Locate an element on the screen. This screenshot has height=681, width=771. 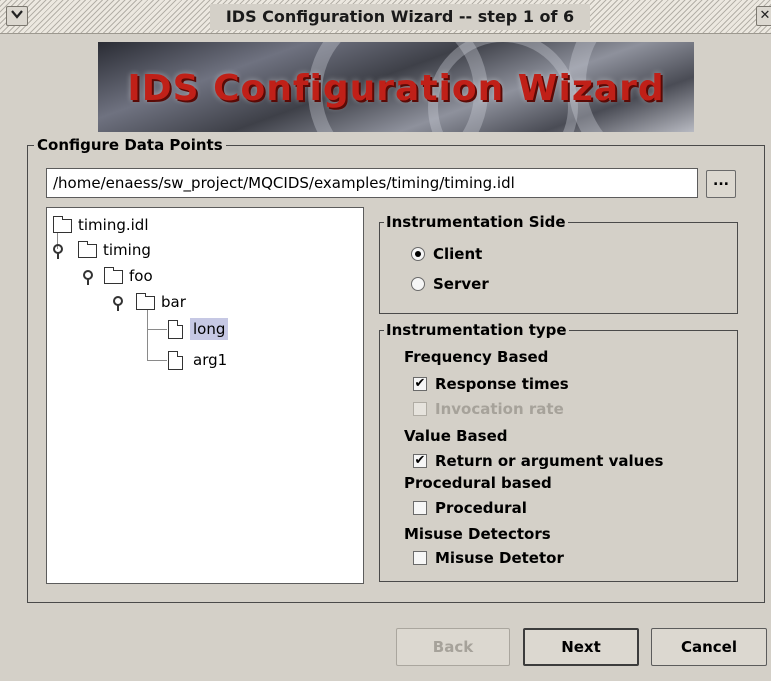
group-title: Configure Data Points is located at coordinates (130, 145).